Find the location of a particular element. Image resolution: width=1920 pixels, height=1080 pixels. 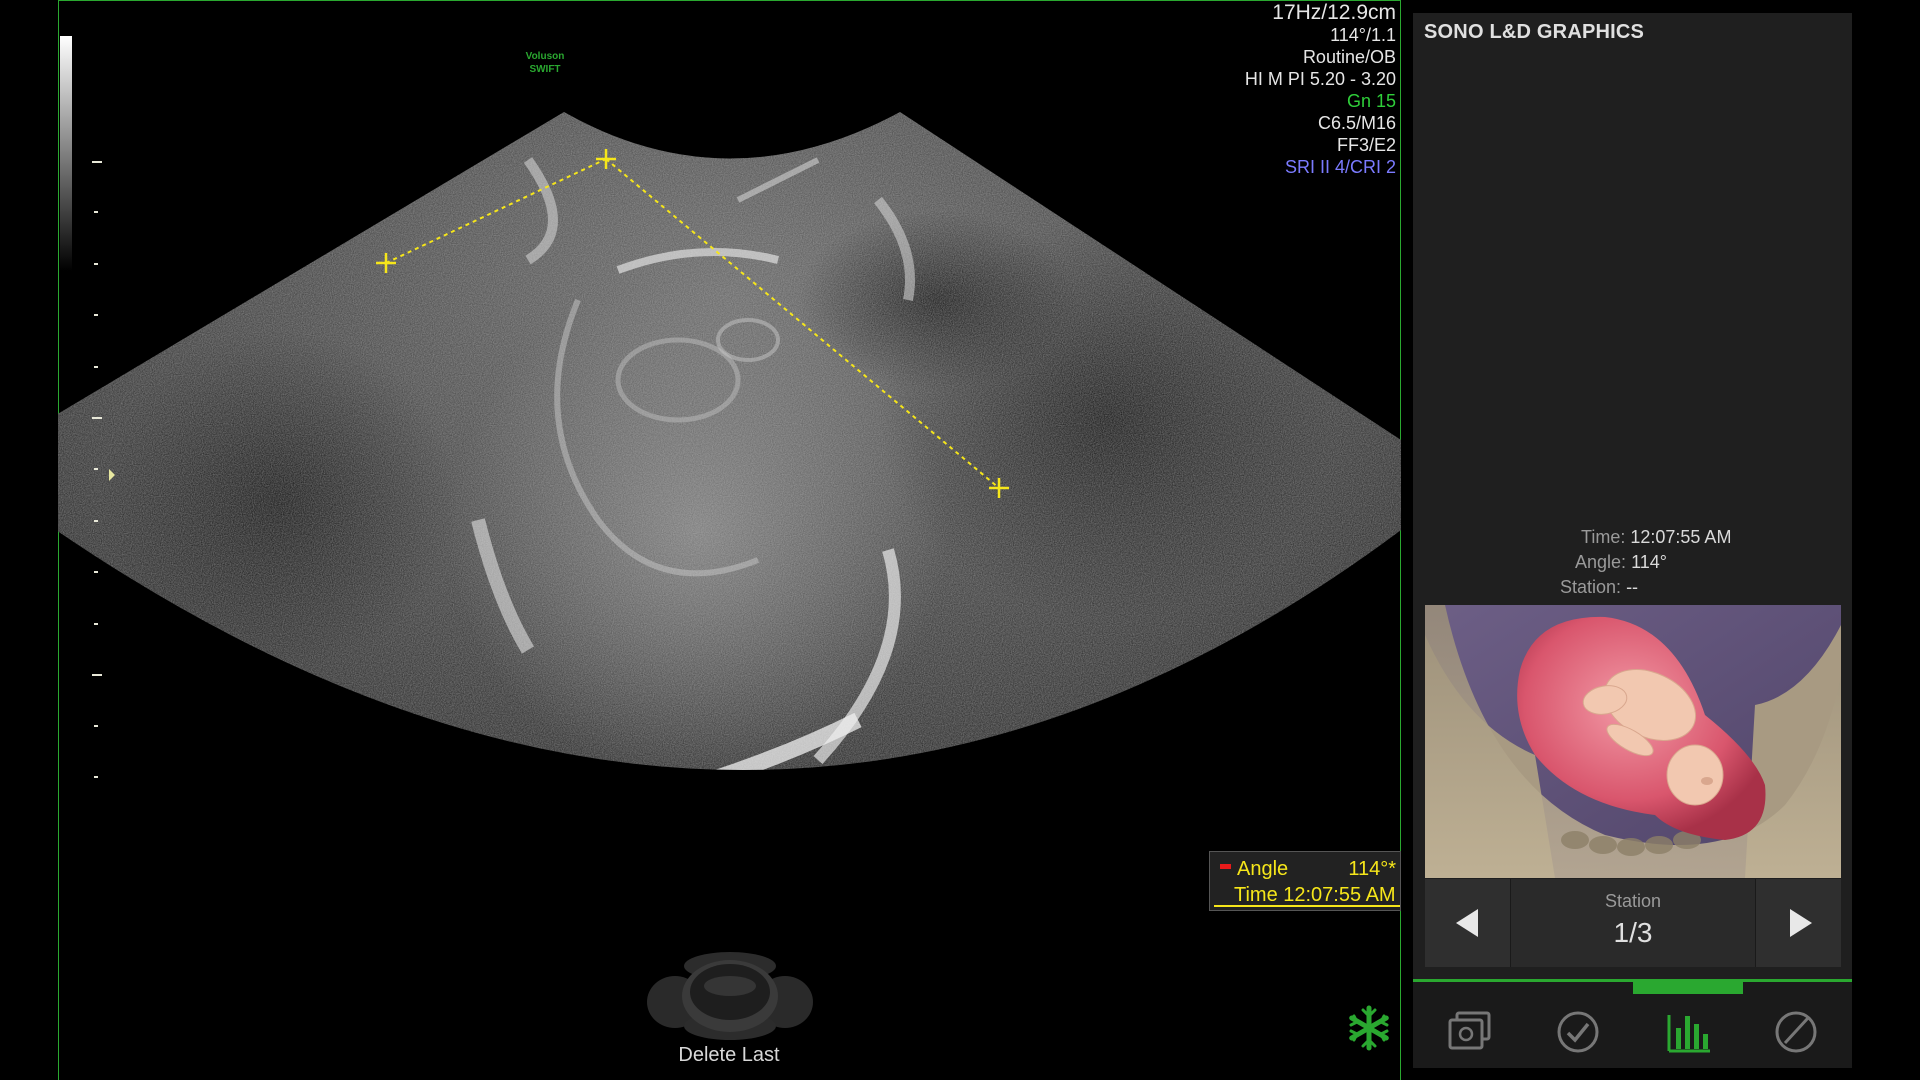

info-angle-label: Angle: is located at coordinates (1601, 562).